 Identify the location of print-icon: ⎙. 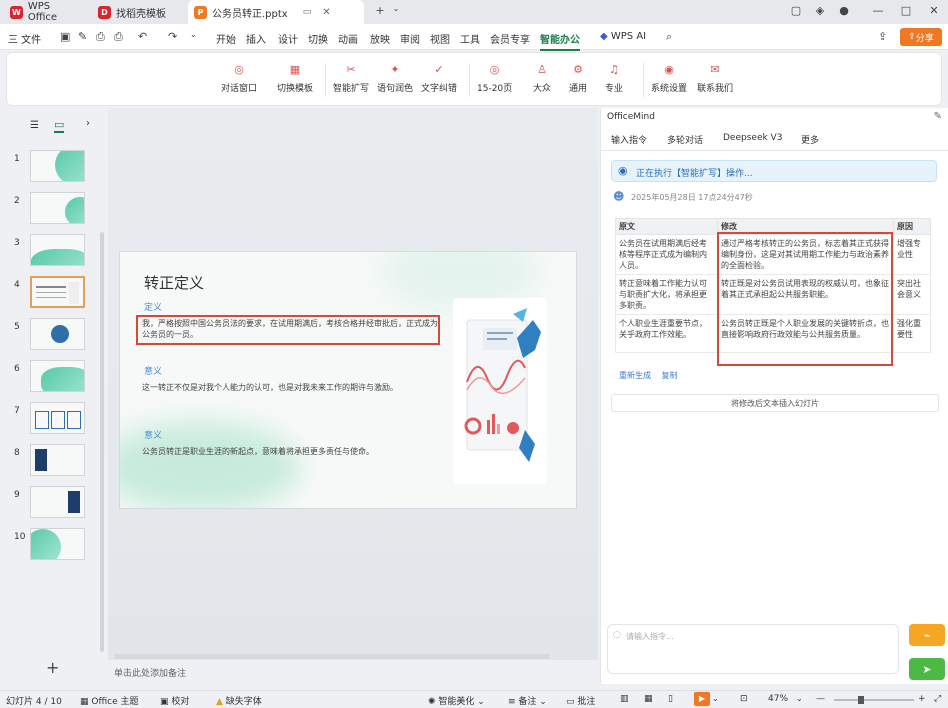
(118, 37).